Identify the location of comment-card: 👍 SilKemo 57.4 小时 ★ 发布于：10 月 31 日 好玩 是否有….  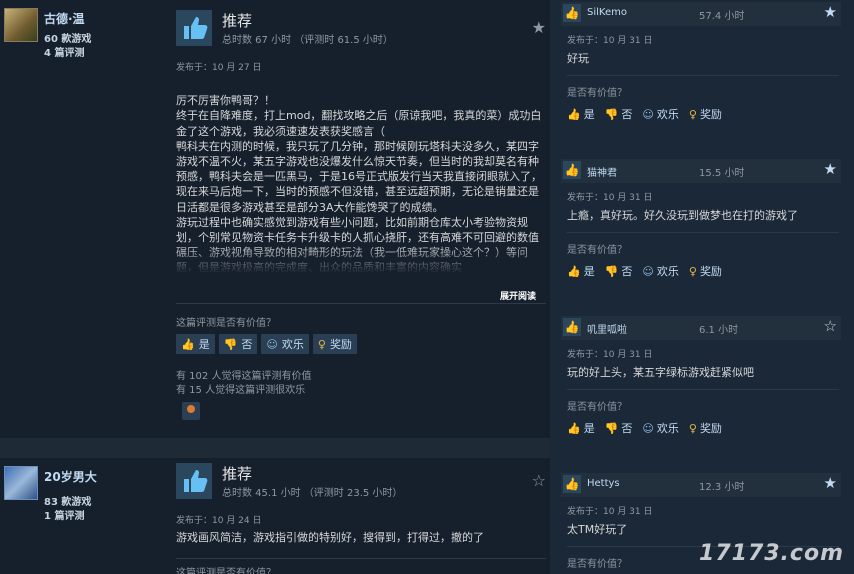
(701, 71).